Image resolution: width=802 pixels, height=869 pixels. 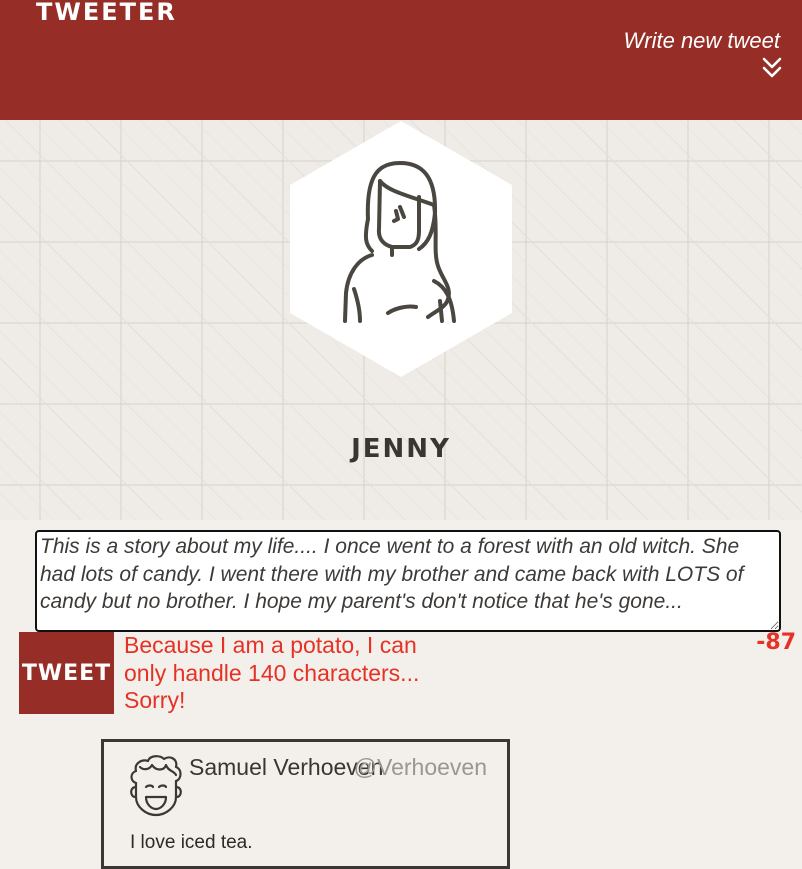 I want to click on character-counter: -87, so click(x=776, y=642).